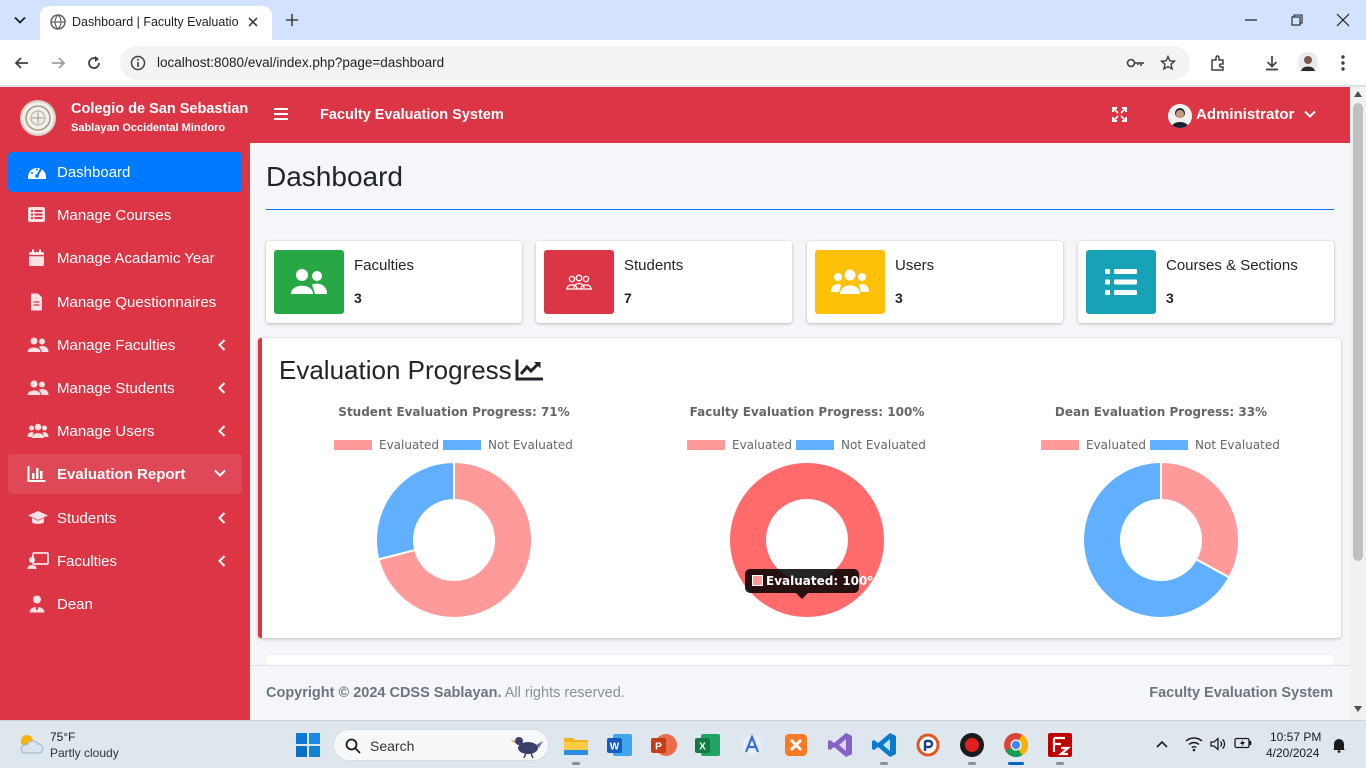 This screenshot has width=1366, height=768. What do you see at coordinates (94, 63) in the screenshot?
I see `reload-icon` at bounding box center [94, 63].